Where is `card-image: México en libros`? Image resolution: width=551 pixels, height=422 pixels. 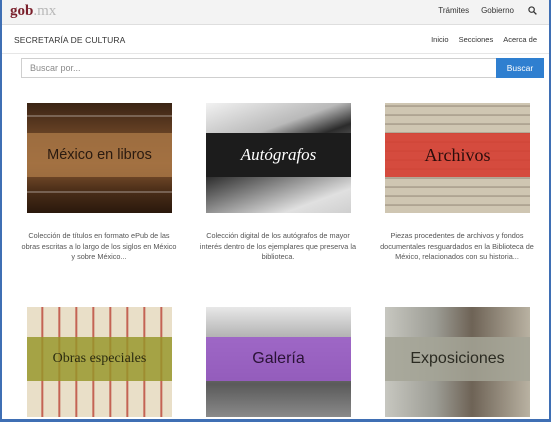
card-image: México en libros is located at coordinates (99, 158).